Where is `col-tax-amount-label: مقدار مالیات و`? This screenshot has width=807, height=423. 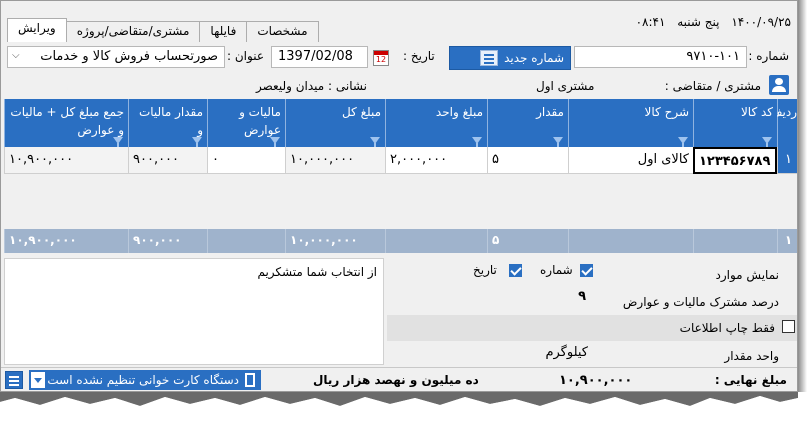 col-tax-amount-label: مقدار مالیات و is located at coordinates (170, 121).